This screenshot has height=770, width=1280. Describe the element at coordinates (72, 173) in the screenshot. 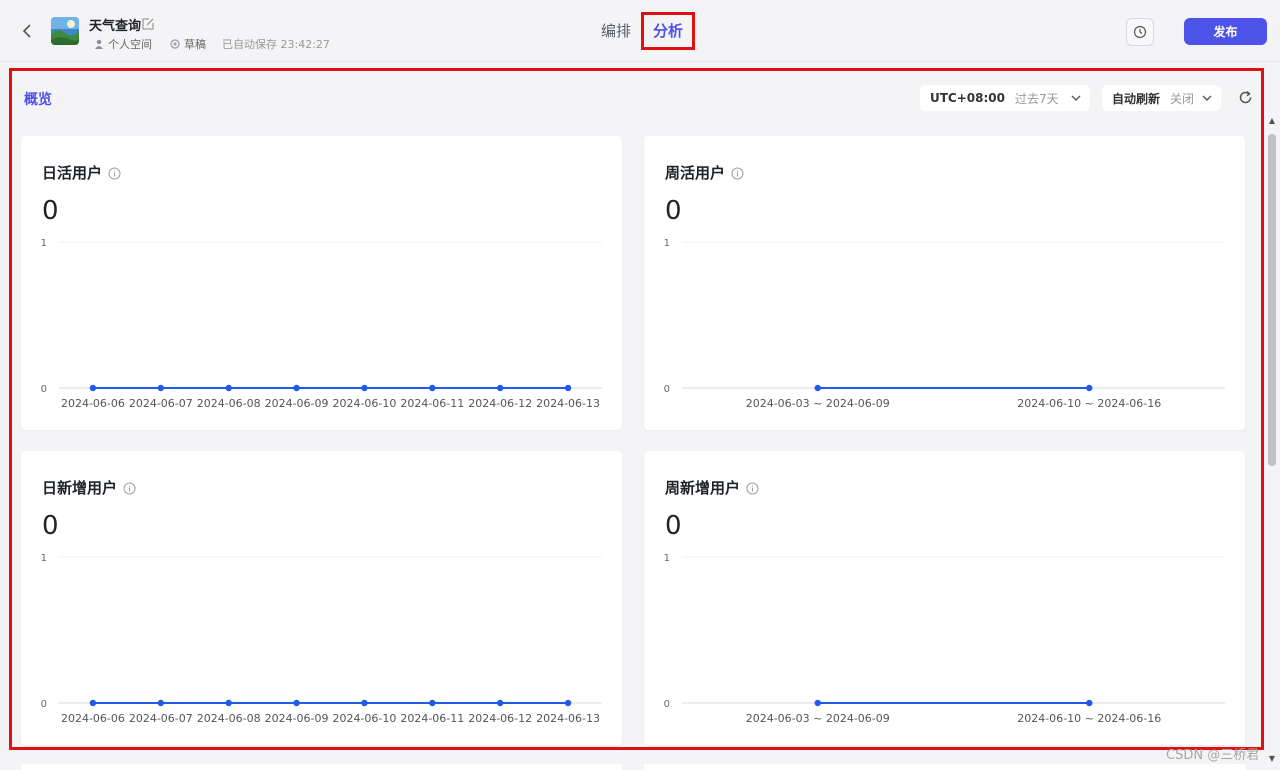

I see `card-title: 日活用户` at that location.